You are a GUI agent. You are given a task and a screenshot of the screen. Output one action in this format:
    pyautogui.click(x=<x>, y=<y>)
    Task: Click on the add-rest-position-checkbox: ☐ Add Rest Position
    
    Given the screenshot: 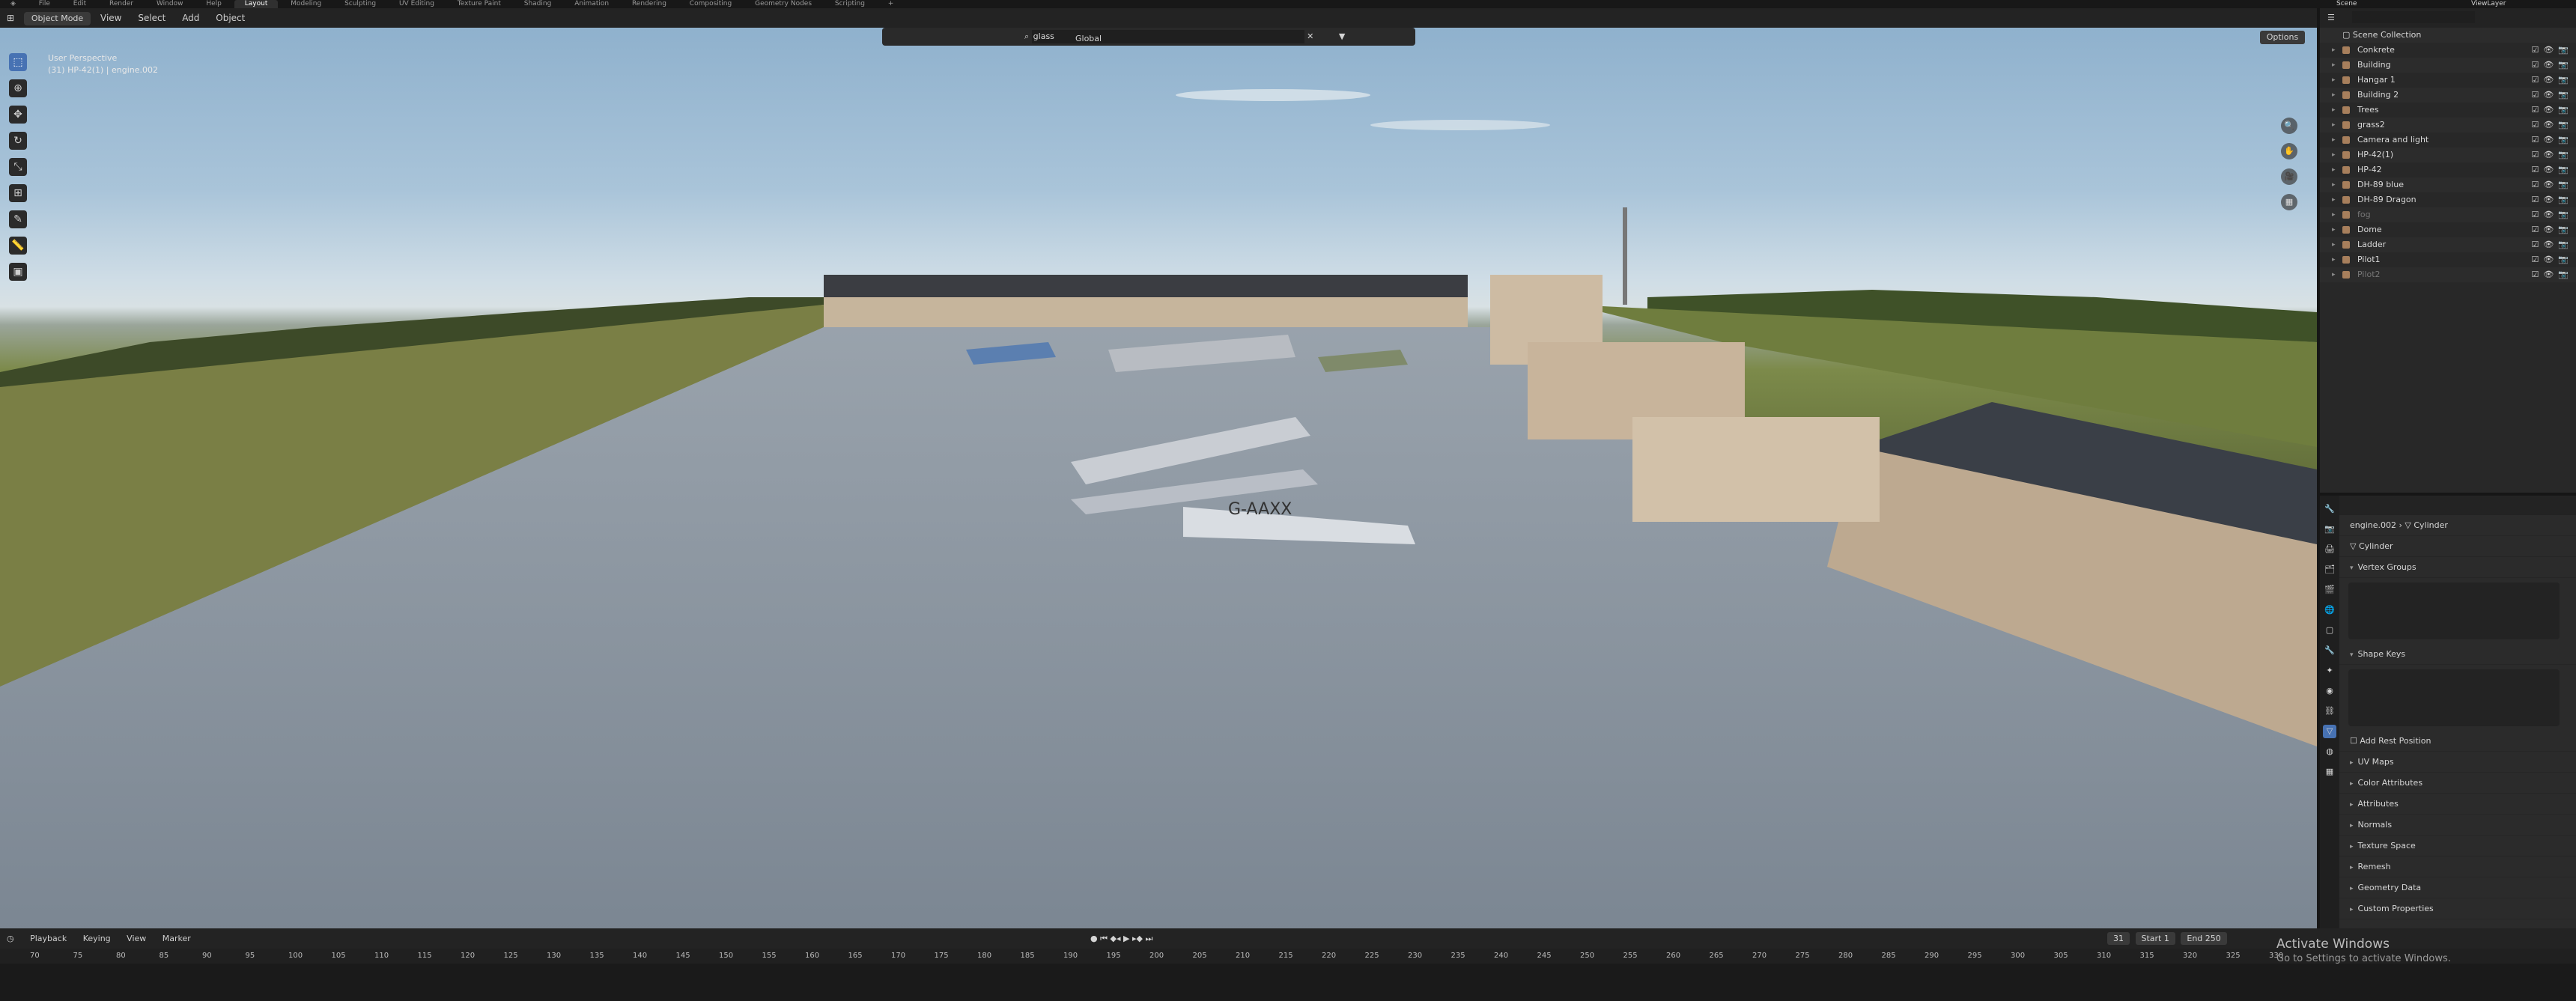 What is the action you would take?
    pyautogui.click(x=2457, y=741)
    